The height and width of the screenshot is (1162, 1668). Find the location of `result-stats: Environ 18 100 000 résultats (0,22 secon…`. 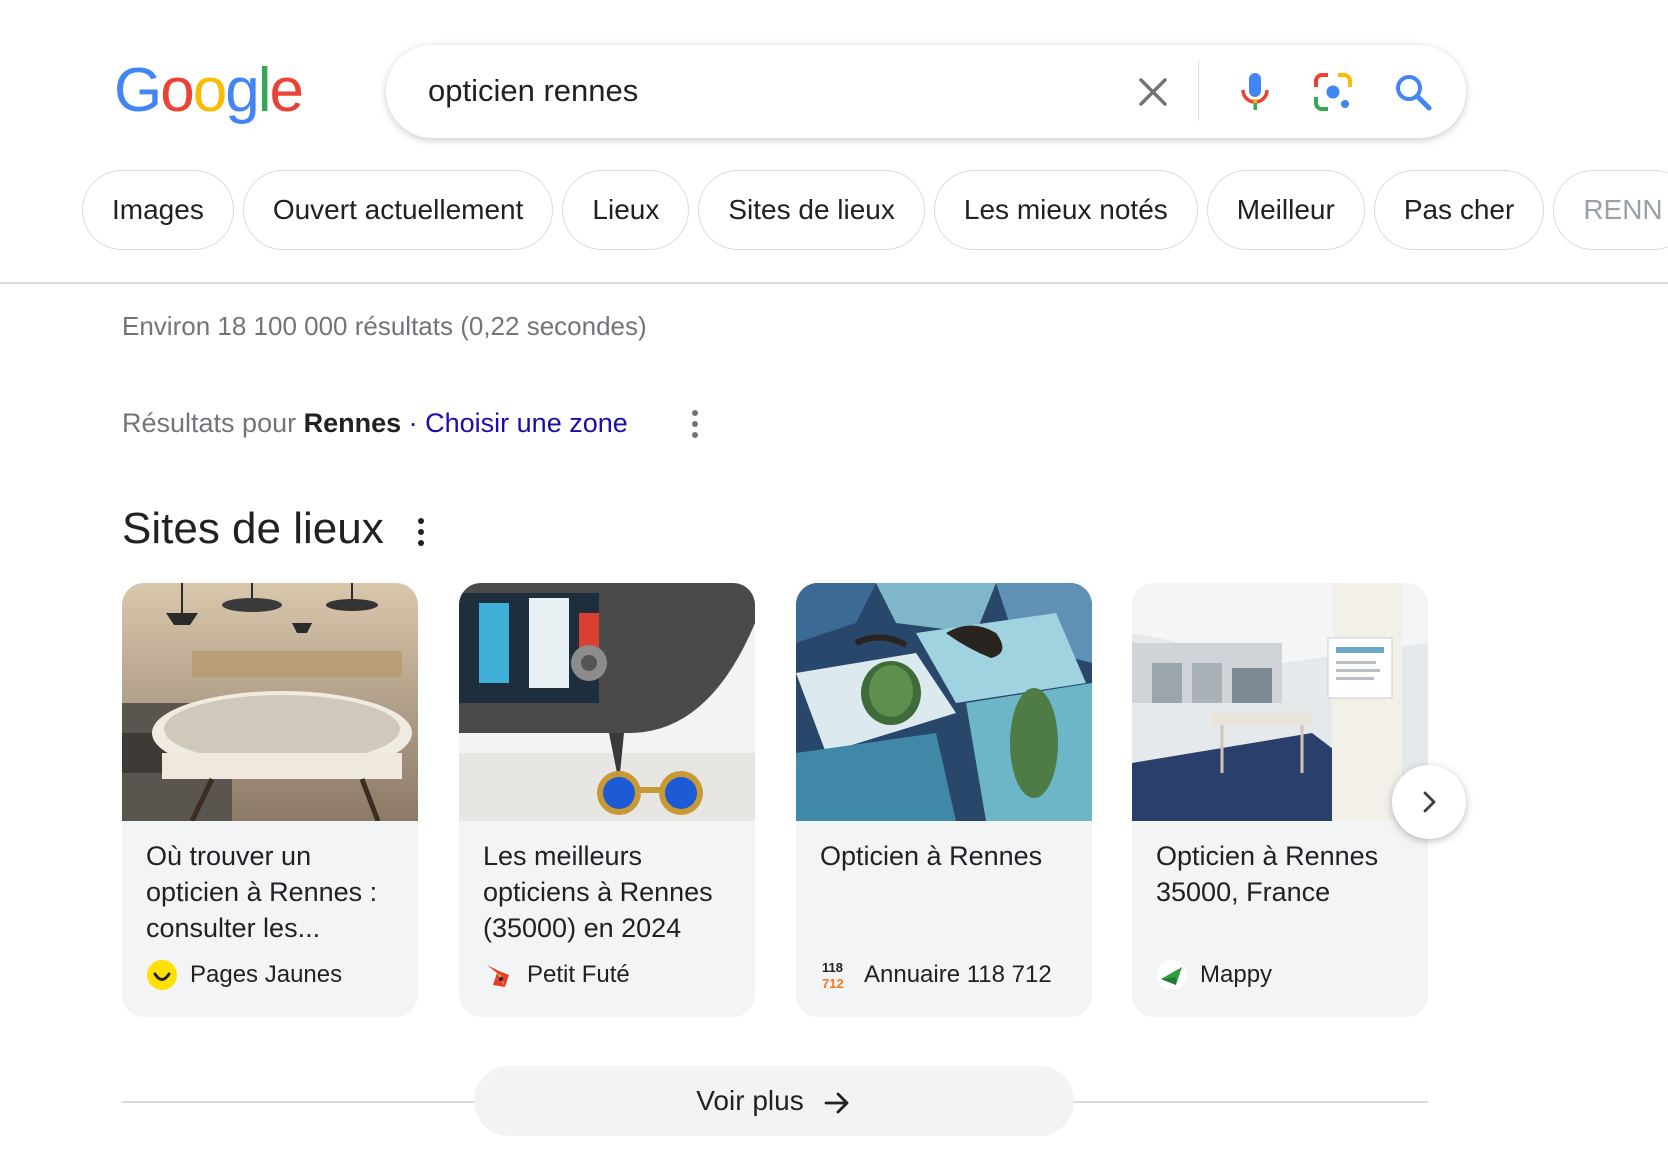

result-stats: Environ 18 100 000 résultats (0,22 secon… is located at coordinates (384, 326).